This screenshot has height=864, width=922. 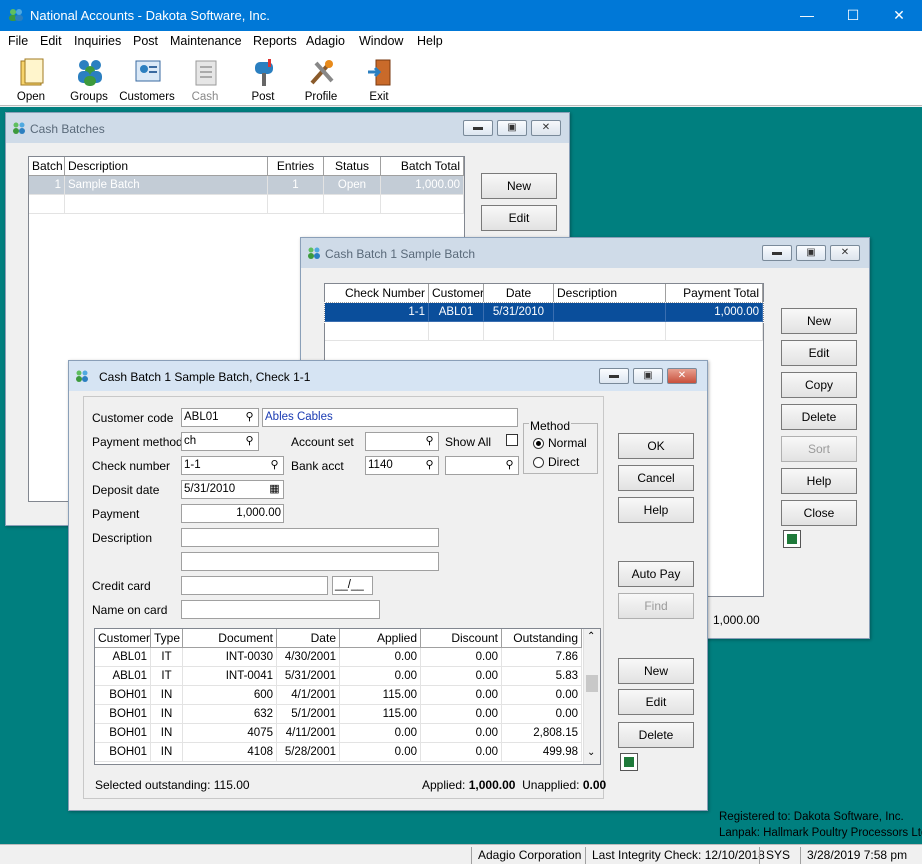 I want to click on column-header: Batch, so click(x=47, y=166).